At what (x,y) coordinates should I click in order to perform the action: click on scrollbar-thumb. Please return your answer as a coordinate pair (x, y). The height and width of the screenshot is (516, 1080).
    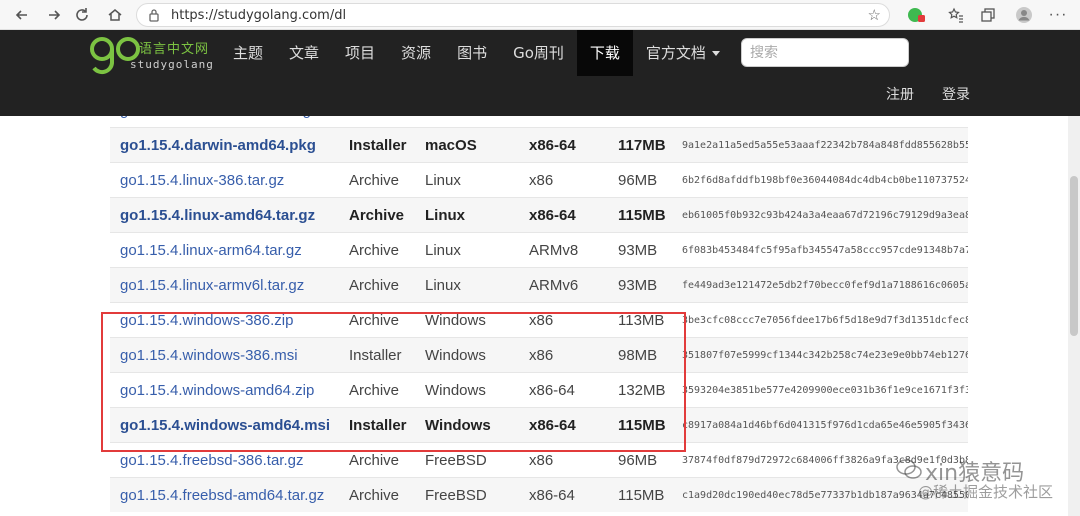
    Looking at the image, I should click on (1074, 256).